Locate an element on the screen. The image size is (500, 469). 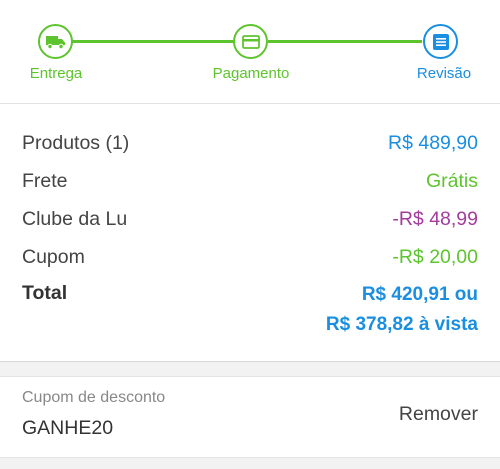
shipping-label: Frete is located at coordinates (45, 180).